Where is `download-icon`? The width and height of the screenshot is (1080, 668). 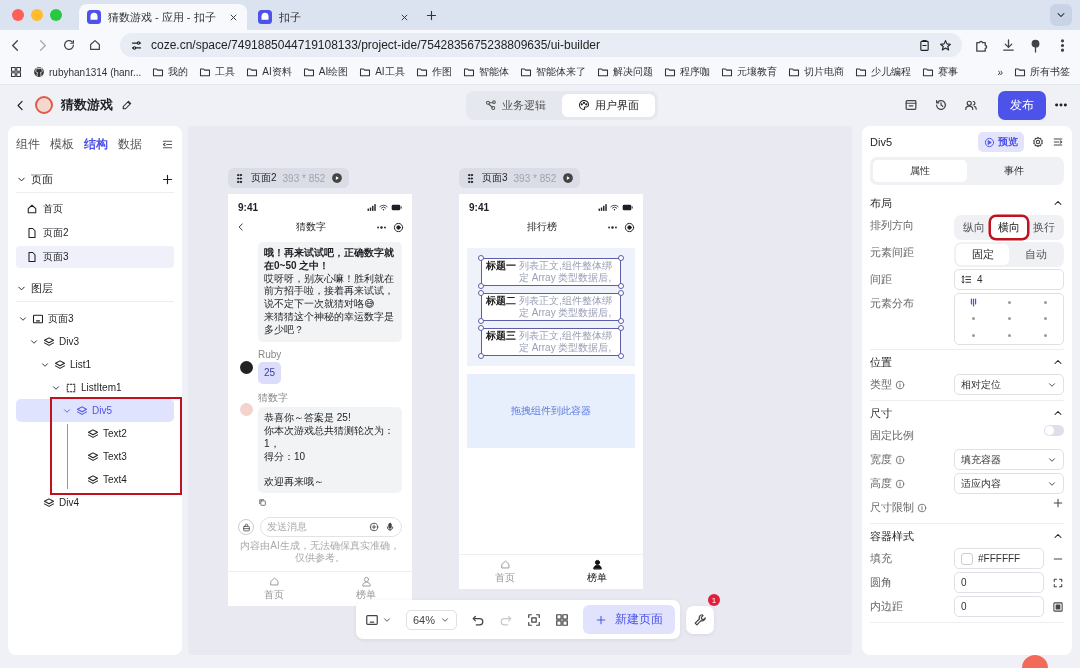 download-icon is located at coordinates (1008, 45).